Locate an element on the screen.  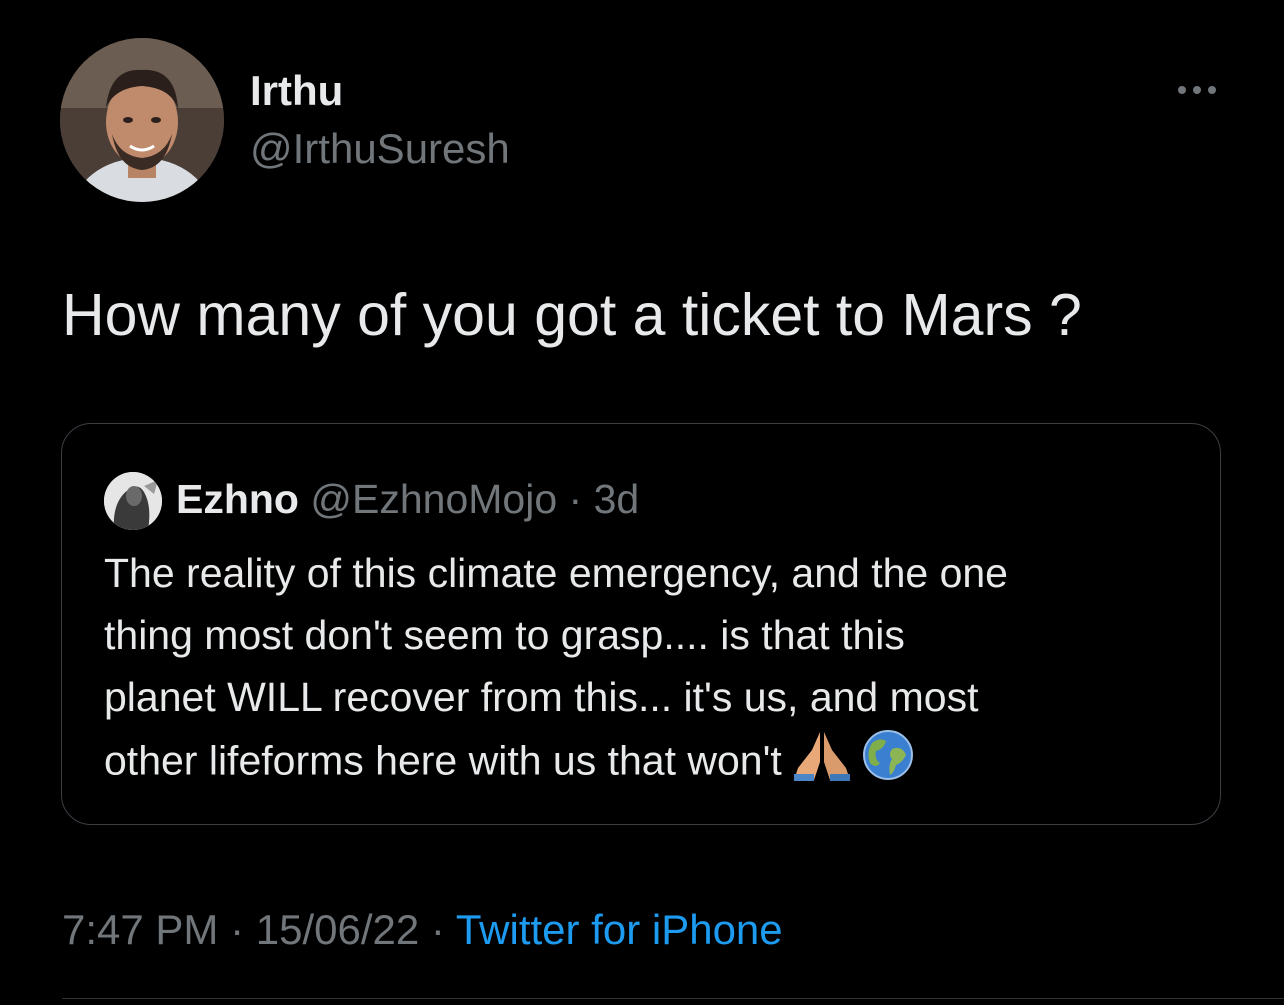
tweet-text: How many of you got a ticket to Mars ? is located at coordinates (572, 315).